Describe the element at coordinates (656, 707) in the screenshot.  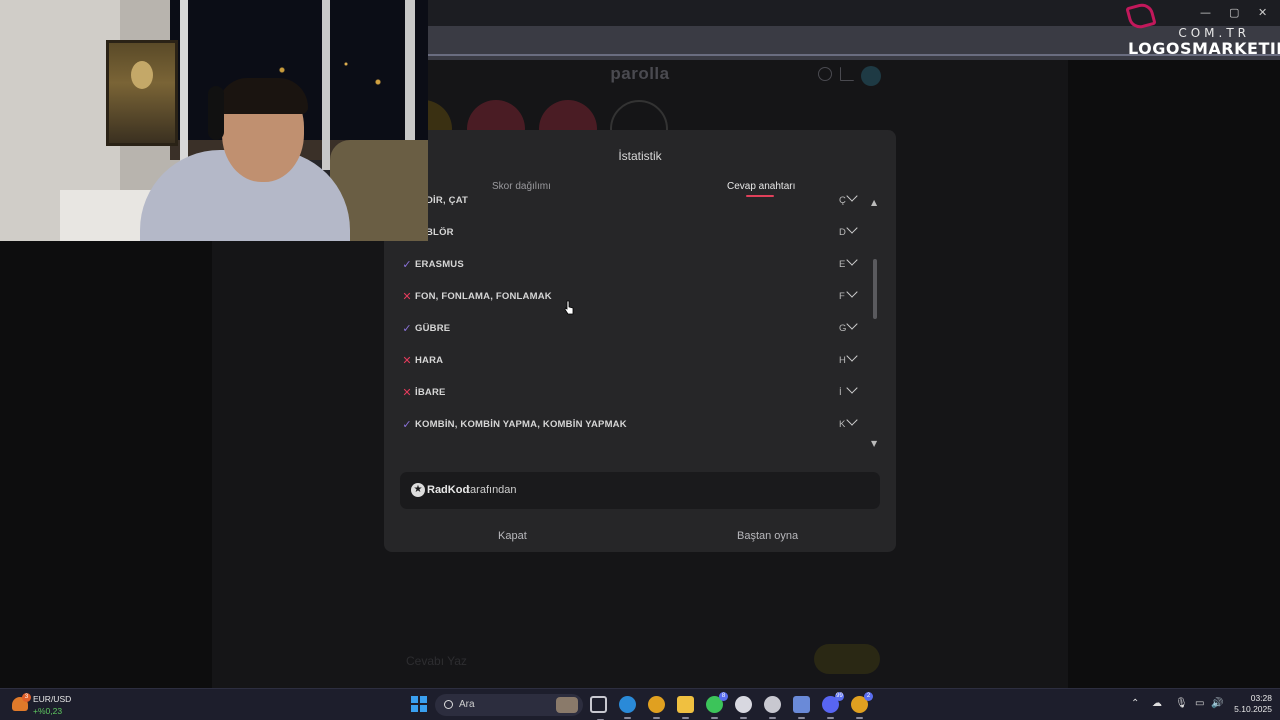
I see `chrome-icon` at that location.